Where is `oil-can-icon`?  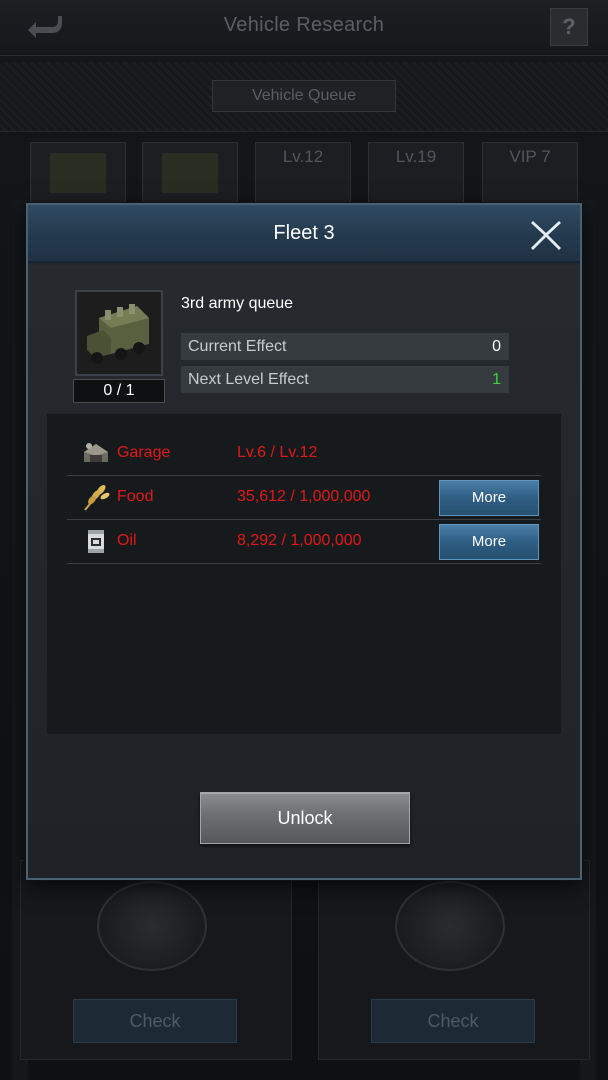
oil-can-icon is located at coordinates (96, 541).